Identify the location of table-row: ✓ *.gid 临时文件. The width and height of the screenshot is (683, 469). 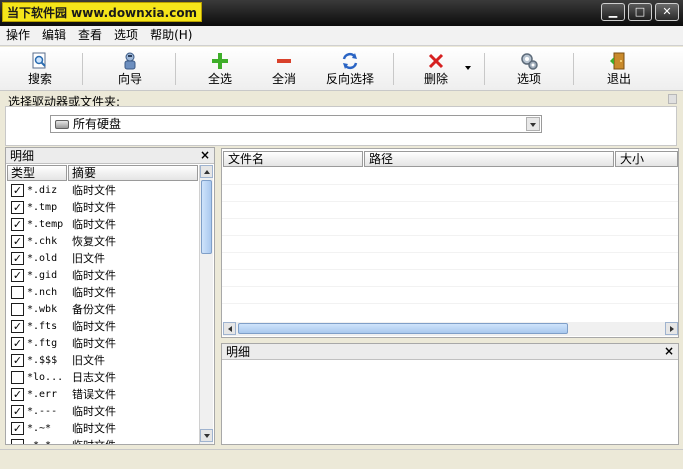
(102, 275).